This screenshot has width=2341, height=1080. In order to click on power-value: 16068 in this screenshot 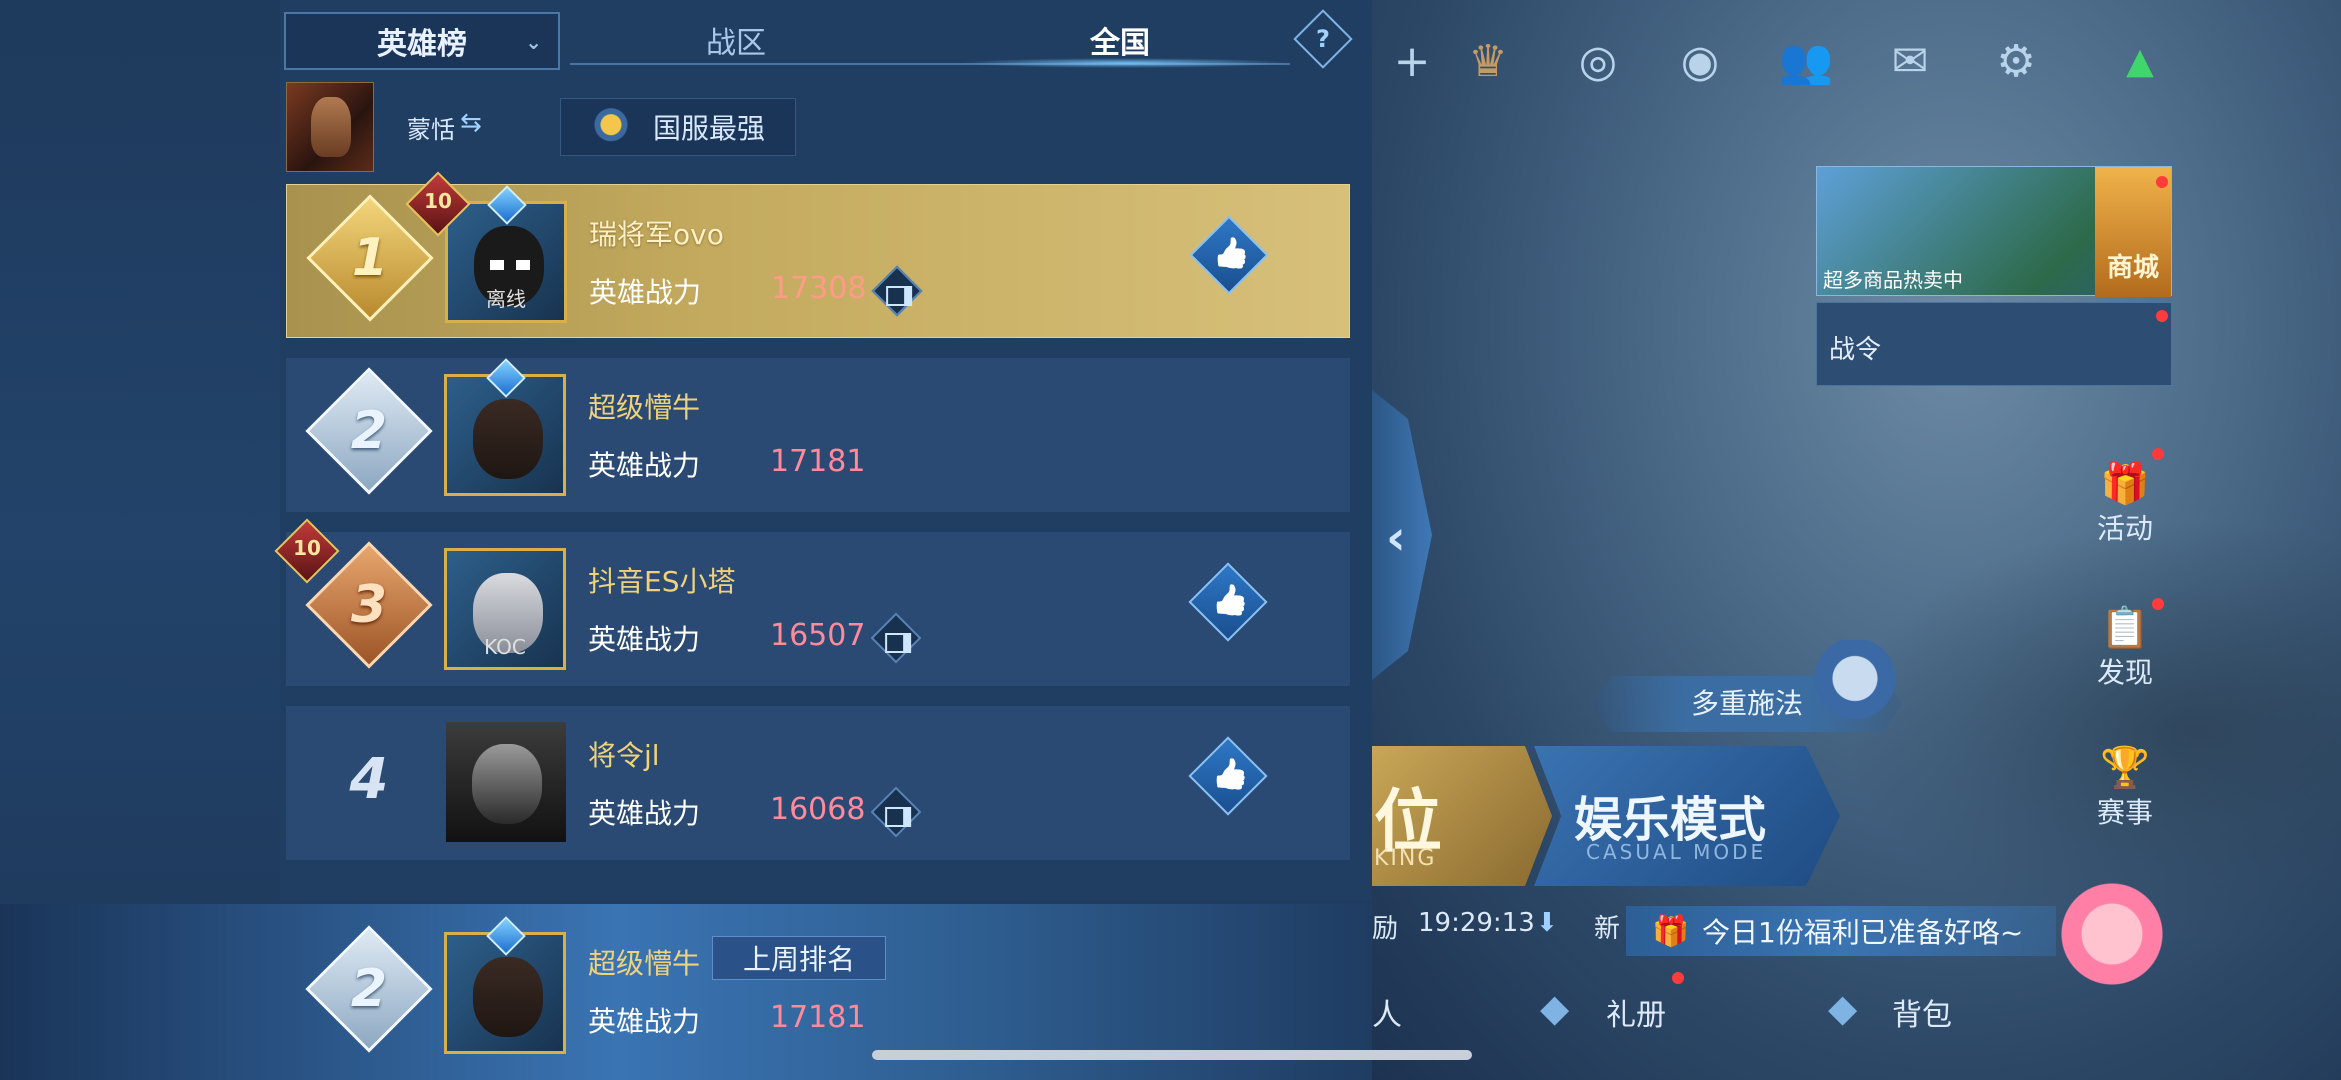, I will do `click(818, 809)`.